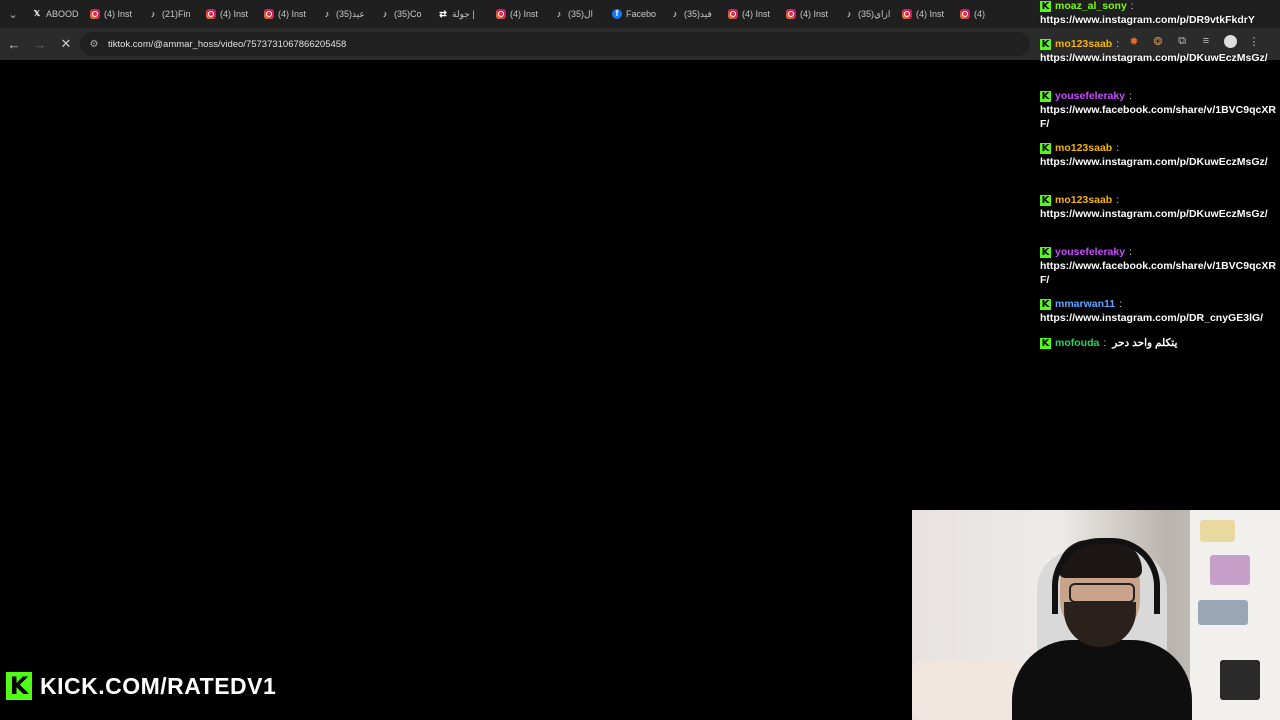 The height and width of the screenshot is (720, 1280). I want to click on chat-message-header: Kyousefeleraky:, so click(1159, 96).